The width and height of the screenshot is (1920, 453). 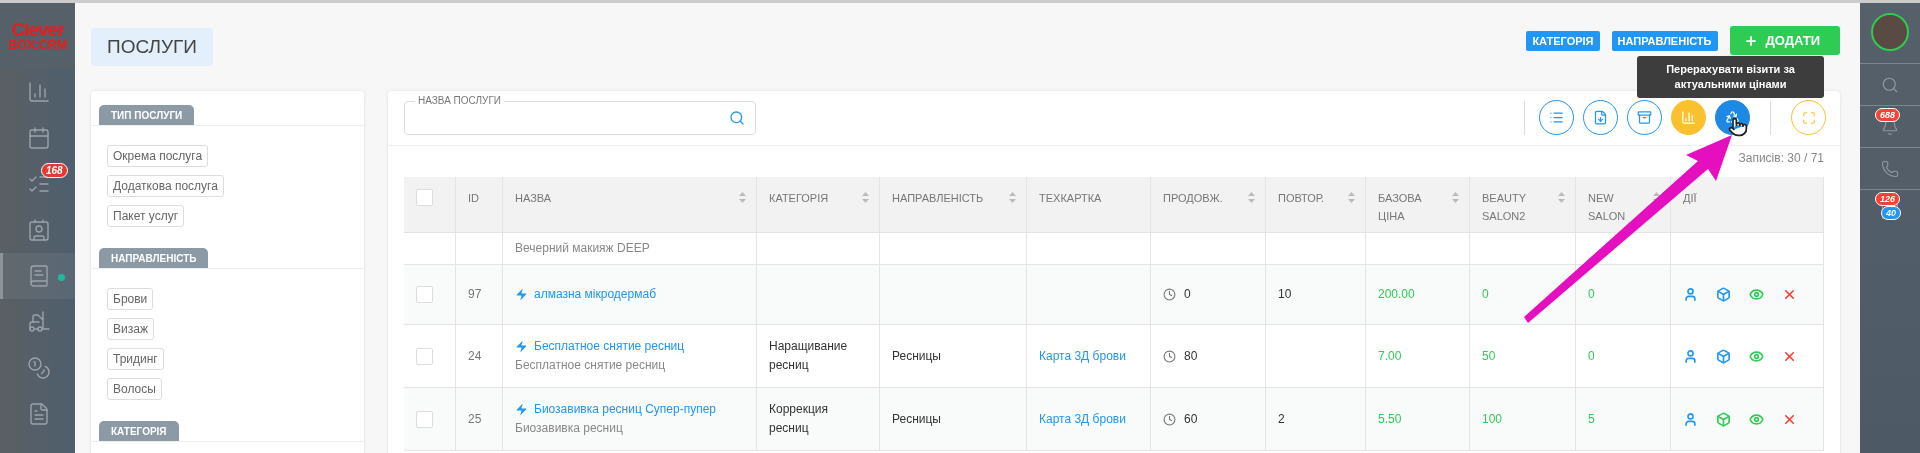 What do you see at coordinates (1390, 356) in the screenshot?
I see `table-cell-text: 7.00` at bounding box center [1390, 356].